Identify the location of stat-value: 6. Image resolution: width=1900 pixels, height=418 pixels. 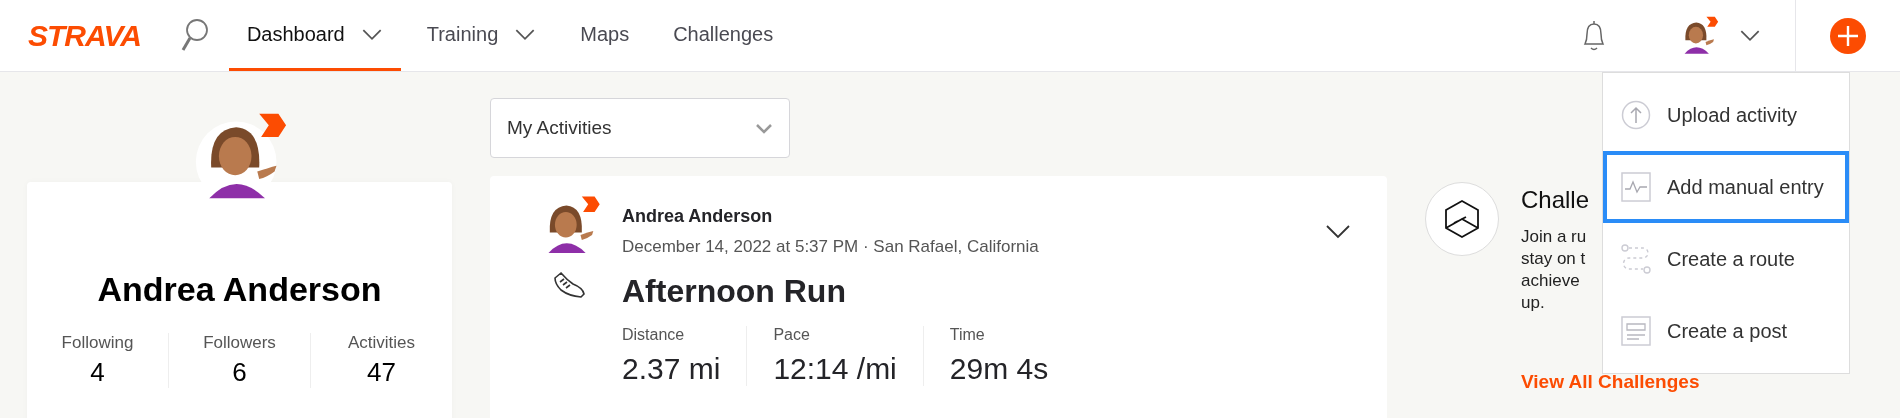
(239, 372).